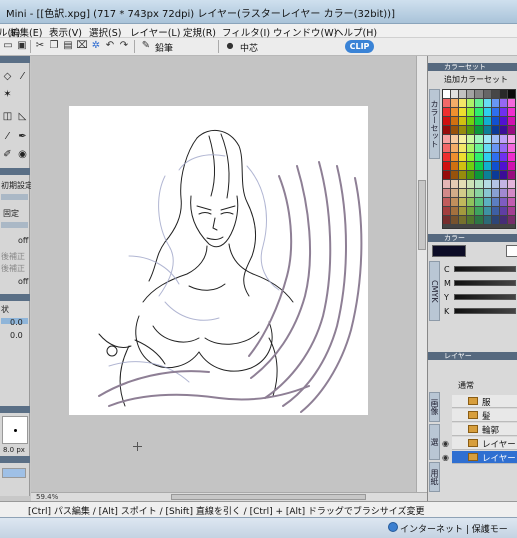 This screenshot has width=517, height=538. Describe the element at coordinates (7, 154) in the screenshot. I see `blend-icon: ✐` at that location.